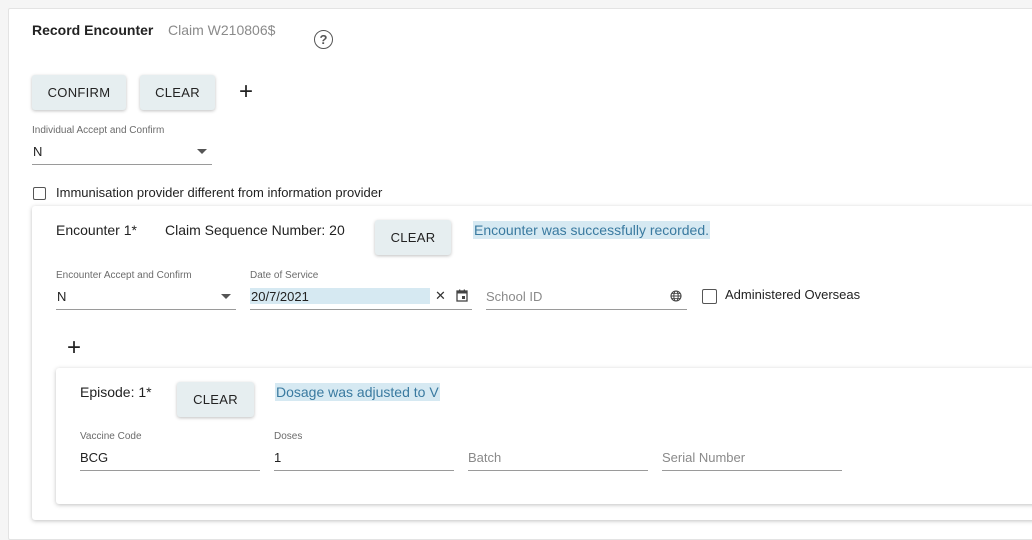 Image resolution: width=1032 pixels, height=540 pixels. Describe the element at coordinates (116, 392) in the screenshot. I see `episode-title: Episode: 1*` at that location.